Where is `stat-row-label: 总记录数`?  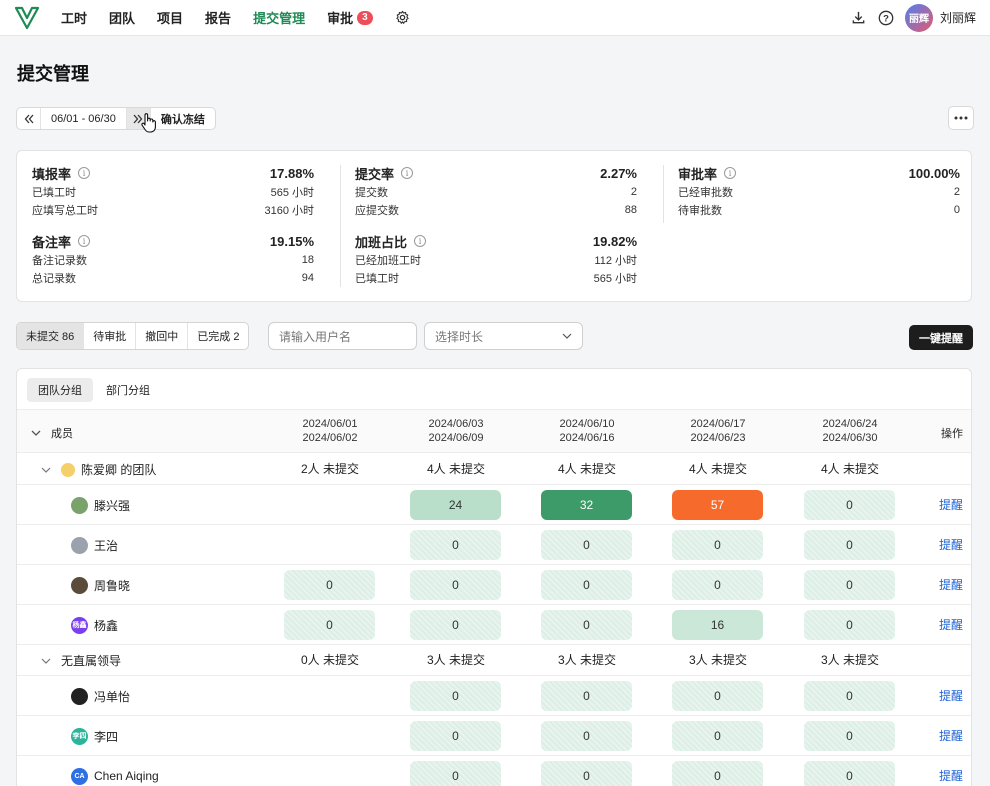 stat-row-label: 总记录数 is located at coordinates (54, 279).